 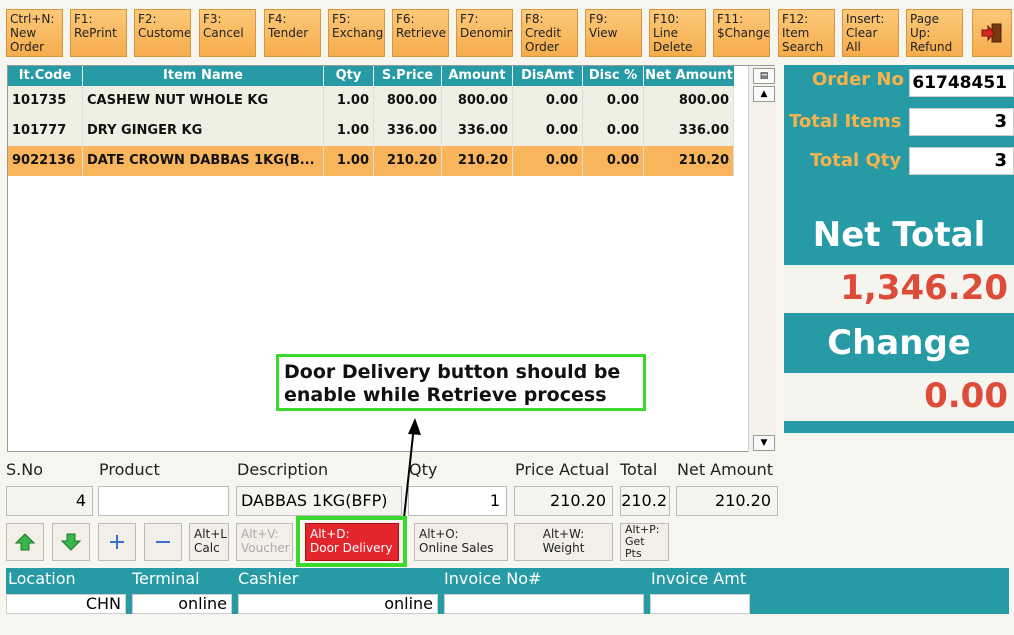 What do you see at coordinates (408, 101) in the screenshot?
I see `cell-sprice: 800.00` at bounding box center [408, 101].